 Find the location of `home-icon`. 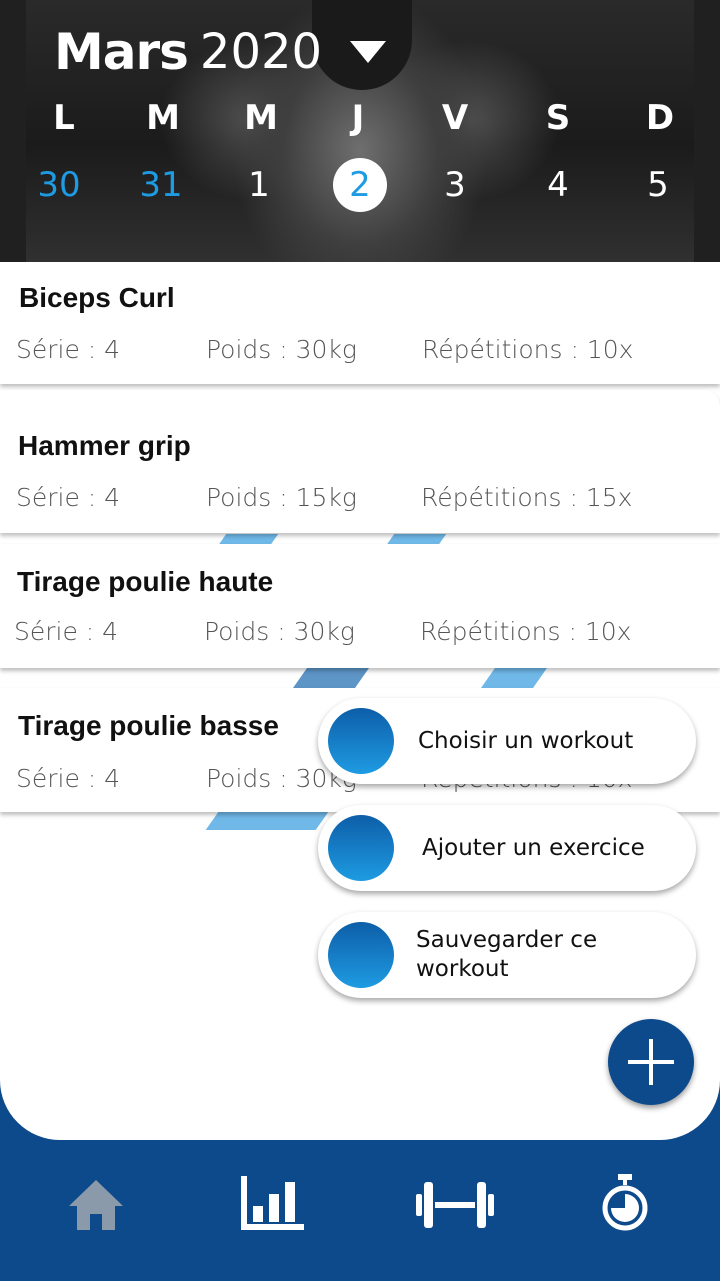

home-icon is located at coordinates (96, 1205).